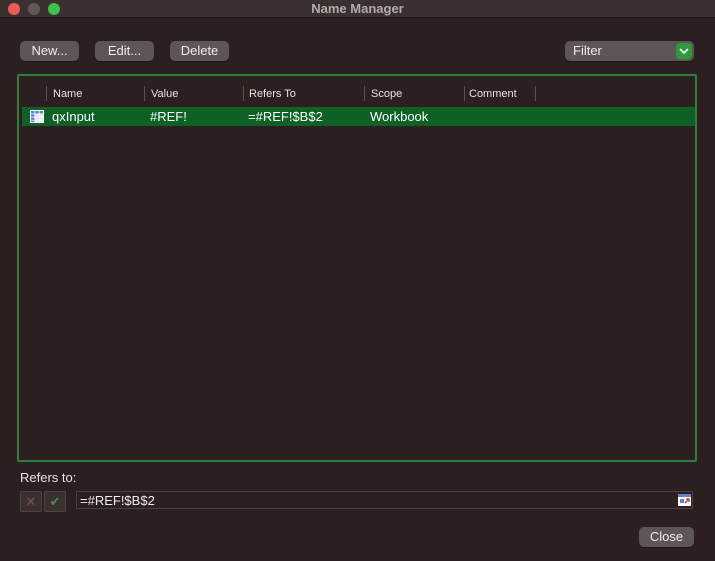  Describe the element at coordinates (587, 50) in the screenshot. I see `filter-label: Filter` at that location.